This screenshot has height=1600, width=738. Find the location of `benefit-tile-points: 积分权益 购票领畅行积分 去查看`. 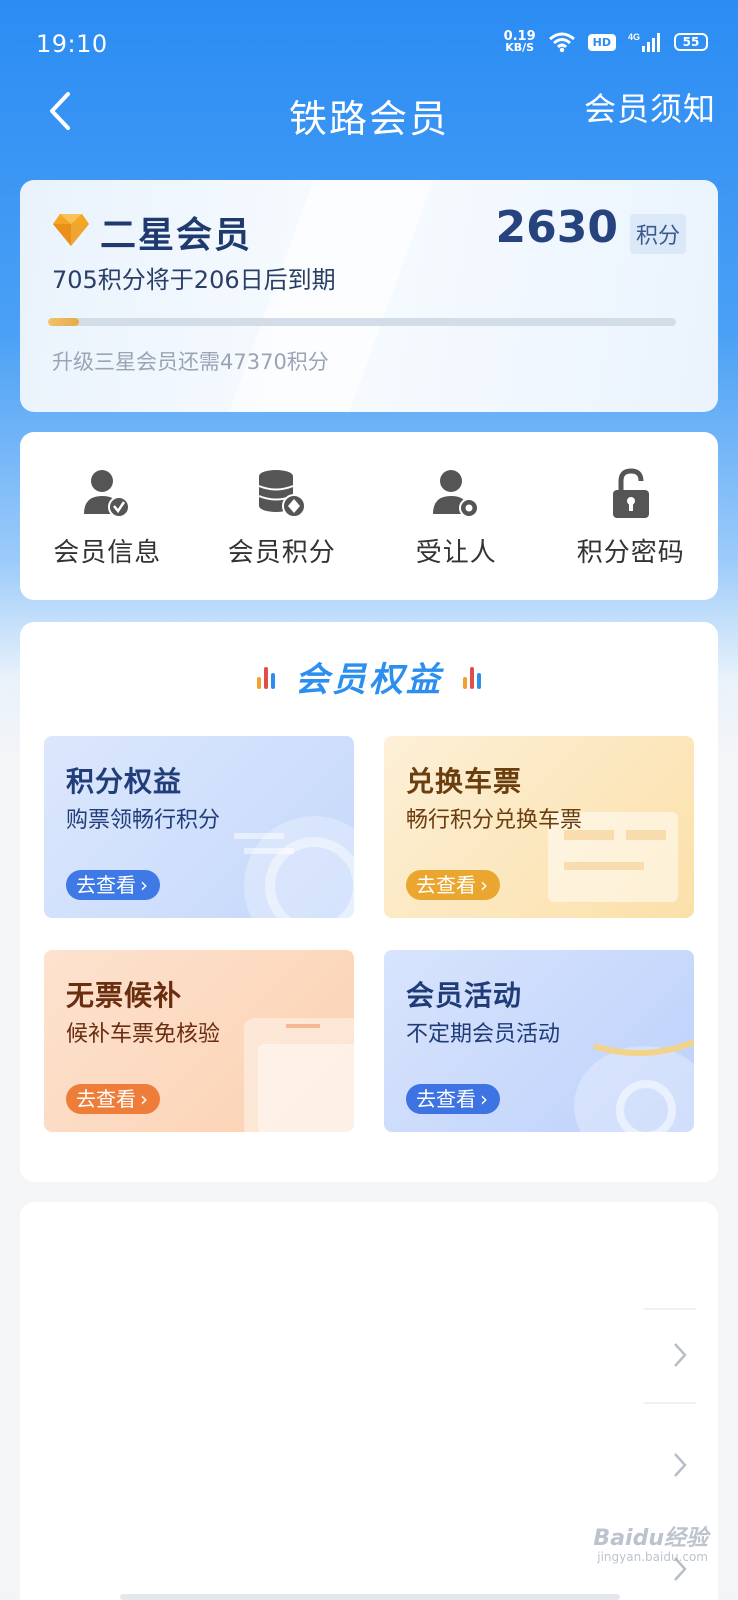

benefit-tile-points: 积分权益 购票领畅行积分 去查看 is located at coordinates (199, 827).